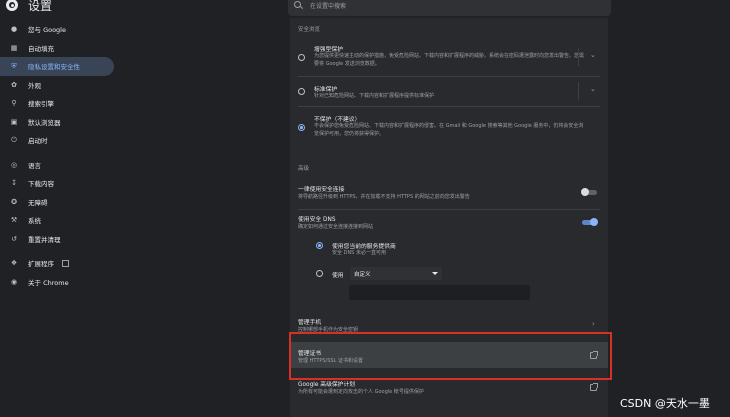 The image size is (730, 417). Describe the element at coordinates (361, 392) in the screenshot. I see `row-subtitle: 为所有可能会遭到定向攻击的个人 Google 帐号提供保护` at that location.